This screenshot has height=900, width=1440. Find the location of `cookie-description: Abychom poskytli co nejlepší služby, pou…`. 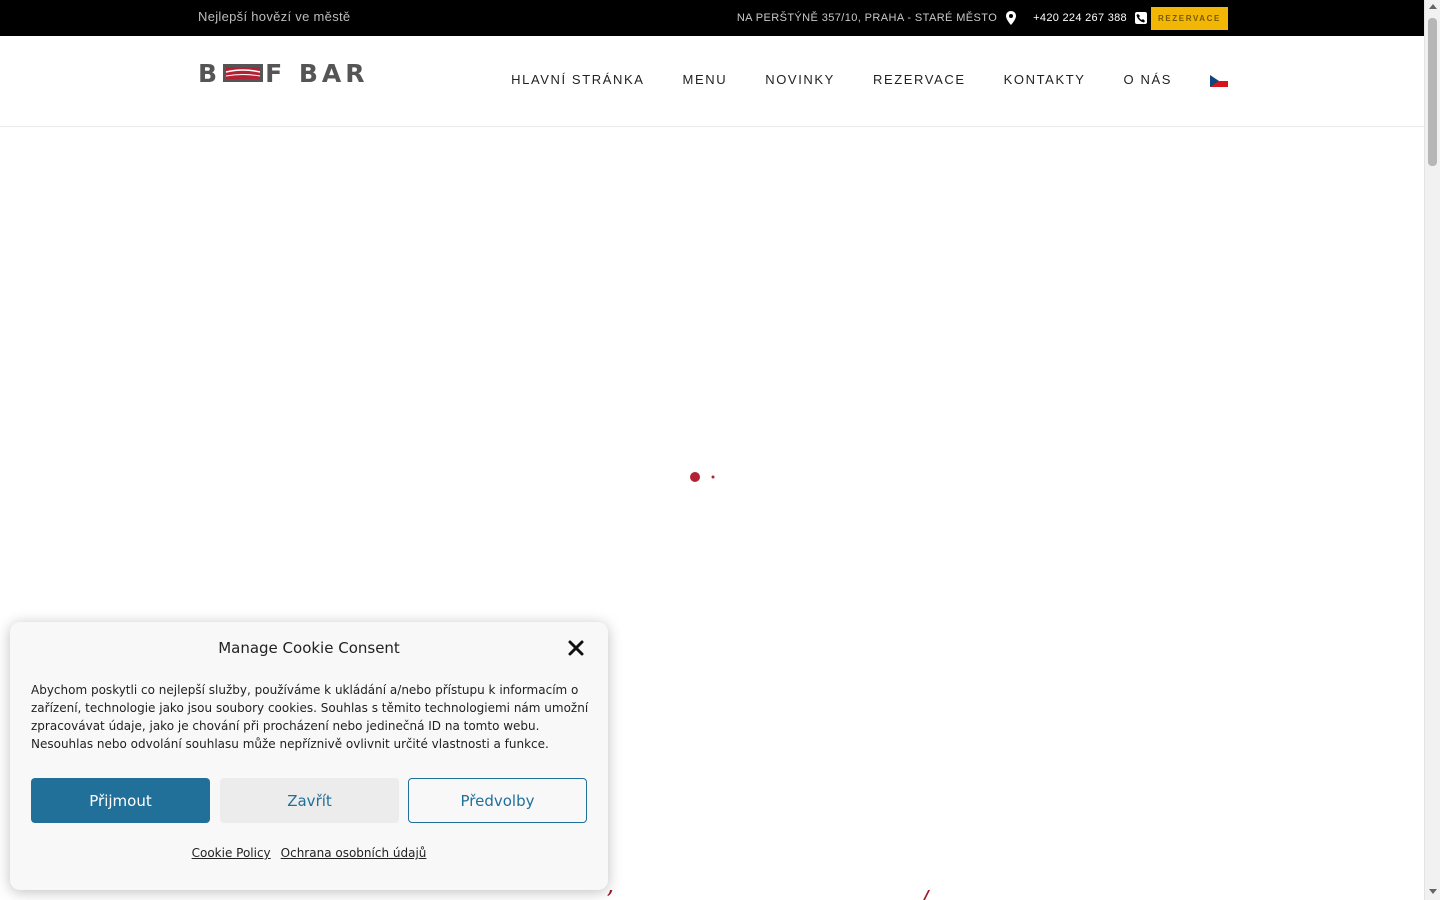

cookie-description: Abychom poskytli co nejlepší služby, pou… is located at coordinates (310, 717).